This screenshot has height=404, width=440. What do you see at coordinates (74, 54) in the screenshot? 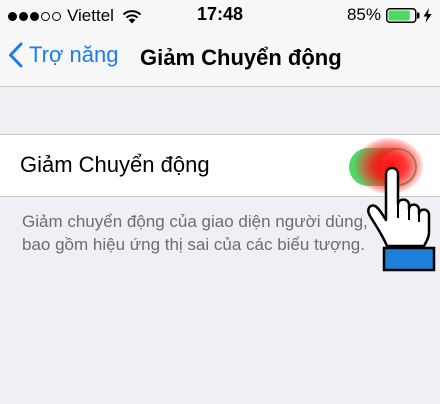
I see `back-label: Trợ năng` at bounding box center [74, 54].